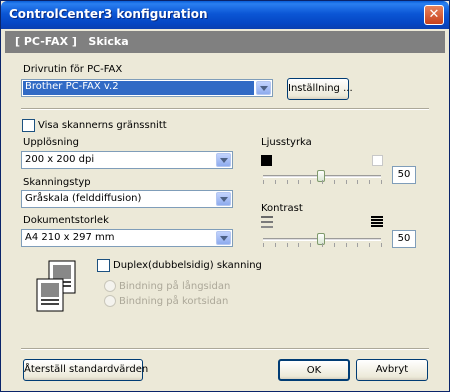 This screenshot has width=450, height=392. What do you see at coordinates (404, 239) in the screenshot?
I see `contrast-value: 50` at bounding box center [404, 239].